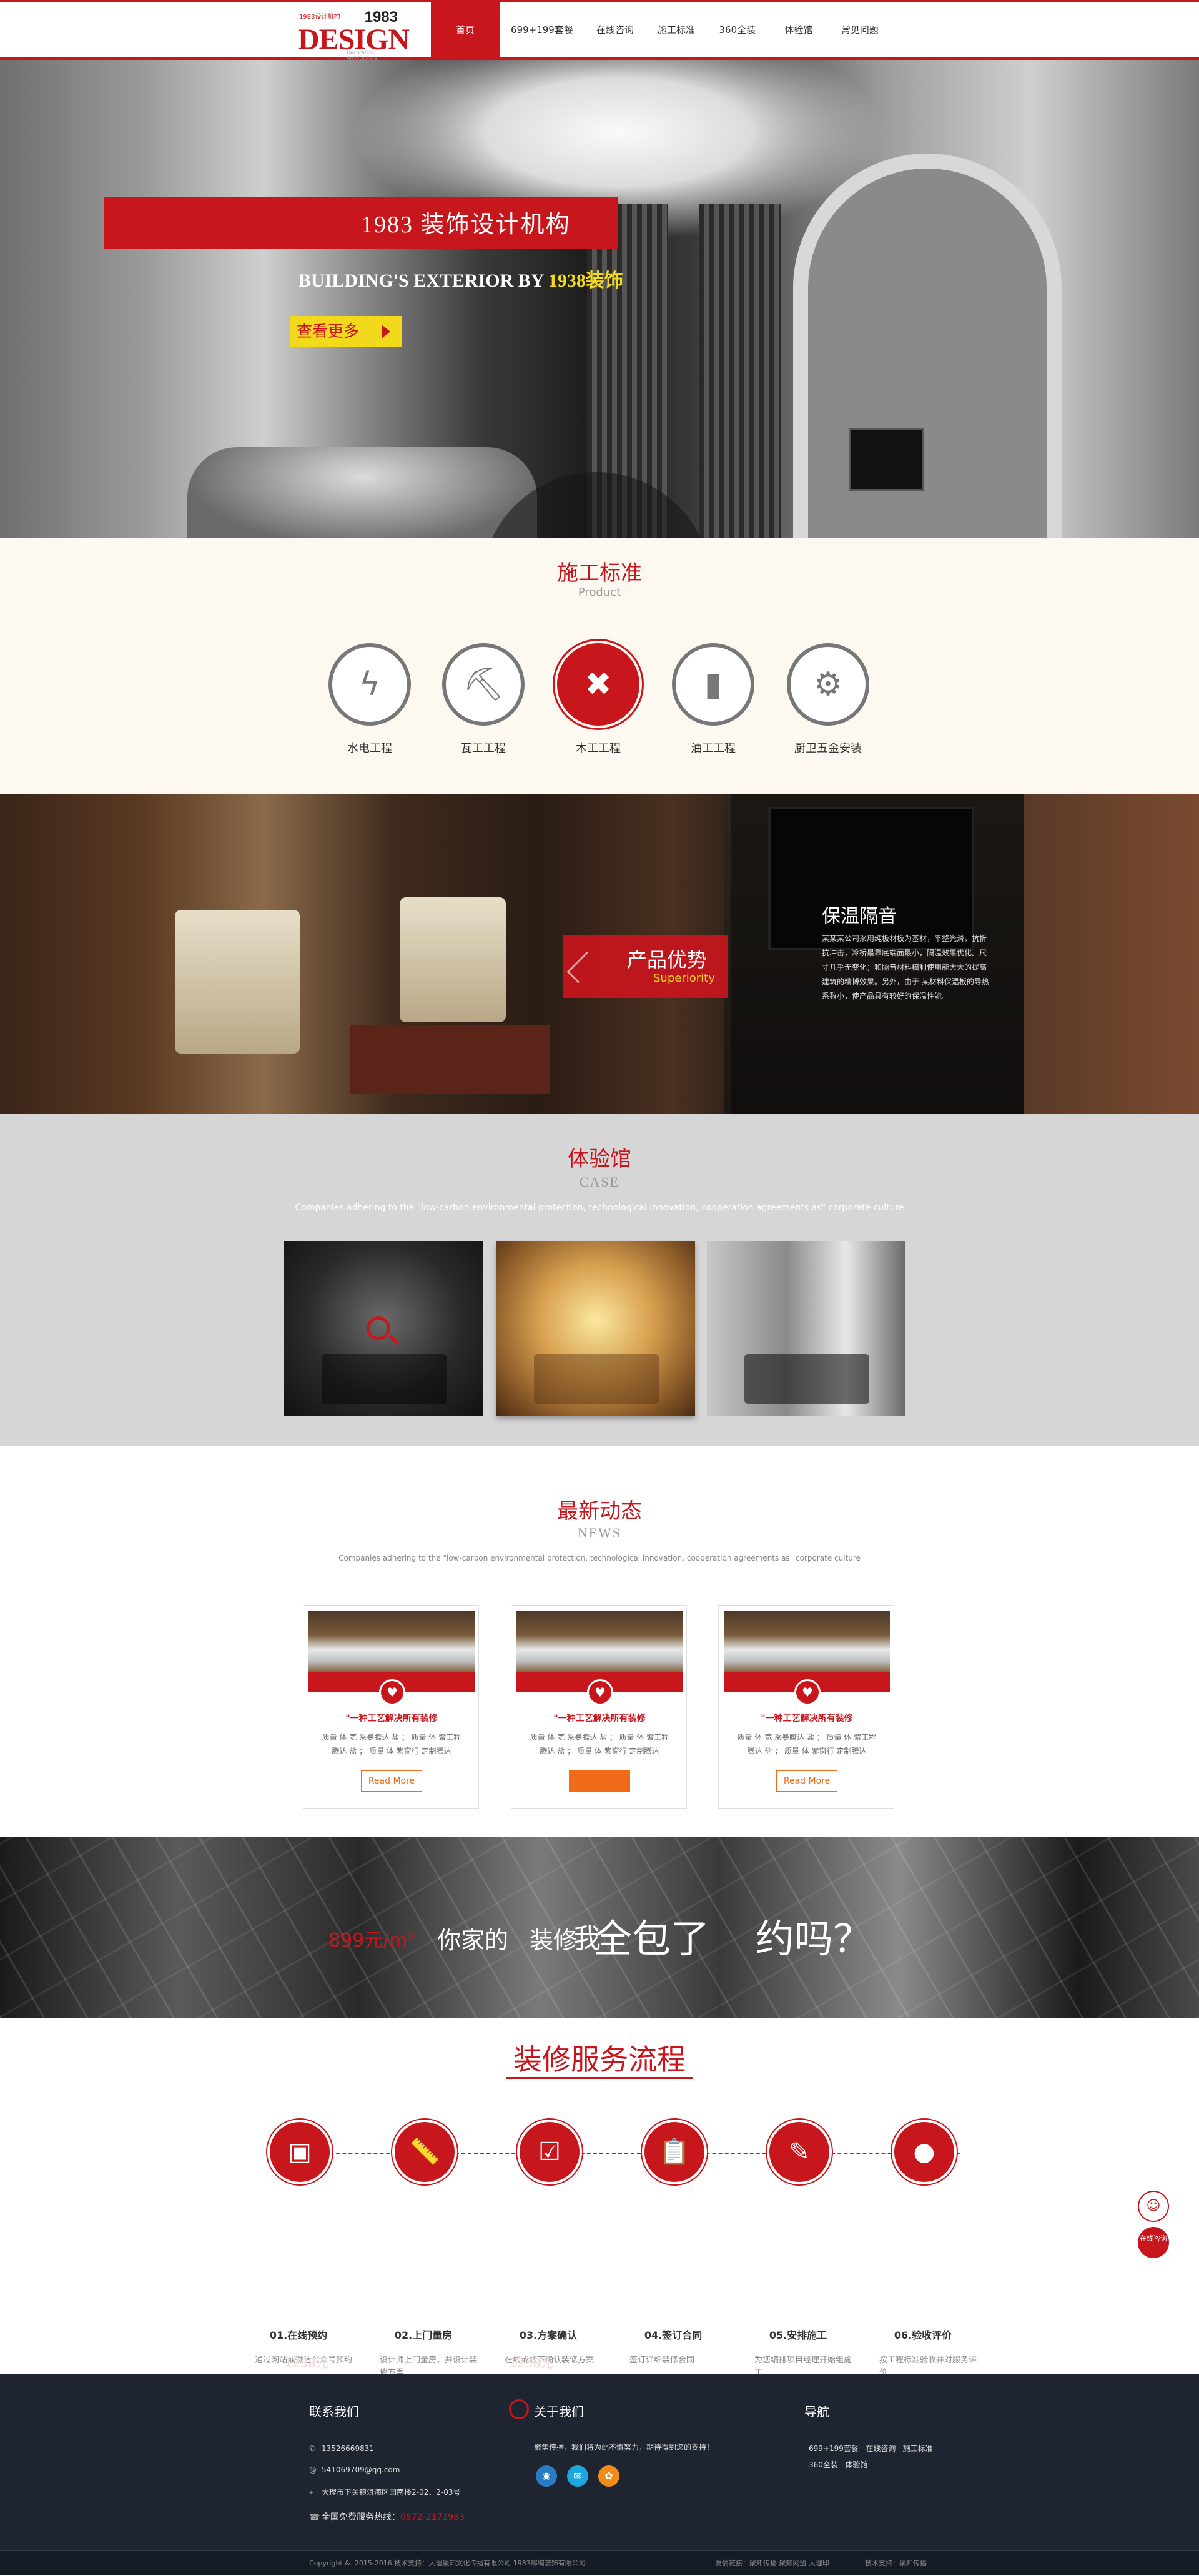  I want to click on nav-360: 360全装, so click(738, 30).